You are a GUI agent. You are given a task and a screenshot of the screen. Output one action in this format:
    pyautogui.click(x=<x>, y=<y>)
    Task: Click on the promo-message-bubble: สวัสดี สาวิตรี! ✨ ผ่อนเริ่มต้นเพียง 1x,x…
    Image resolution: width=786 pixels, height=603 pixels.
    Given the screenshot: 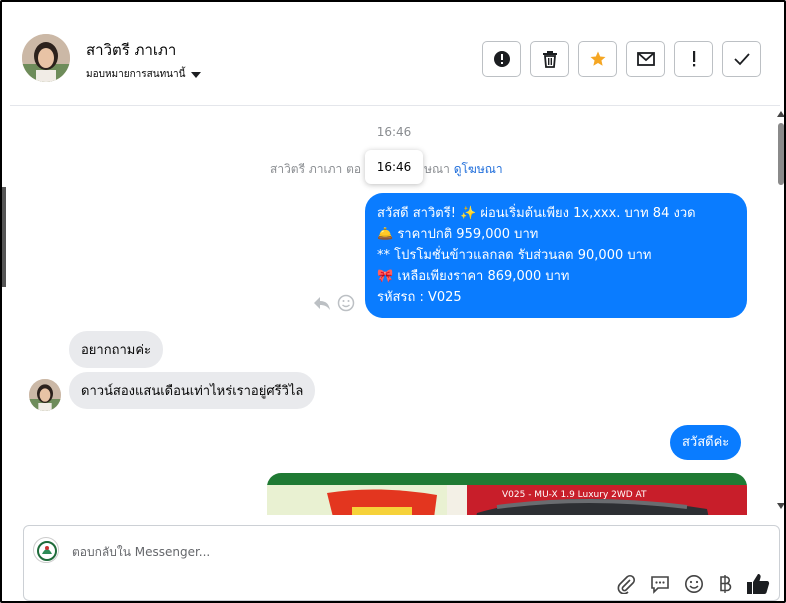 What is the action you would take?
    pyautogui.click(x=556, y=255)
    